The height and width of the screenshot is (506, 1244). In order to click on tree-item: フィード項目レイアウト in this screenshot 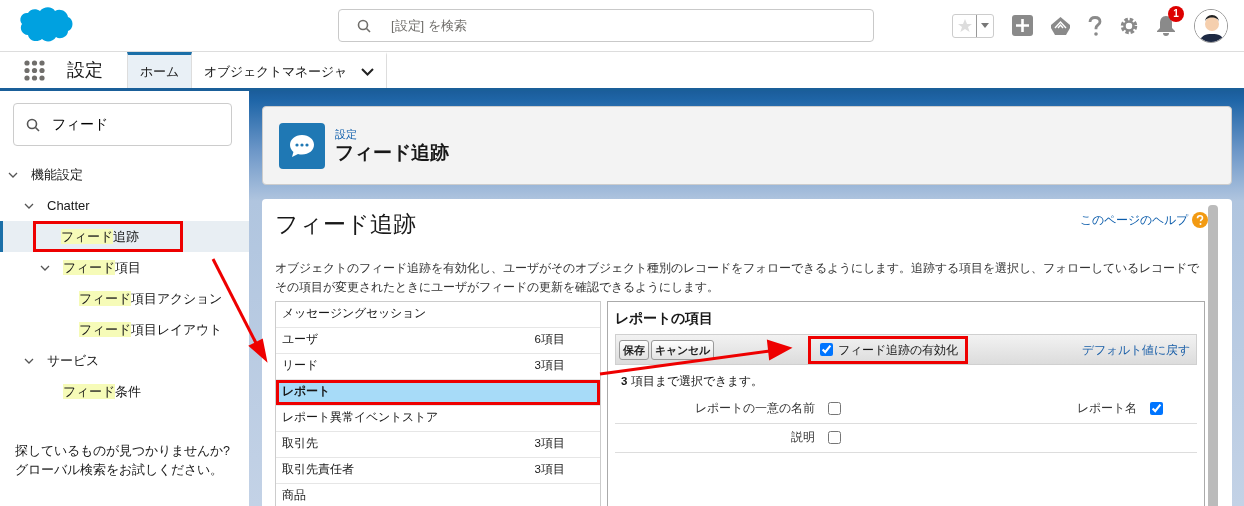, I will do `click(150, 329)`.